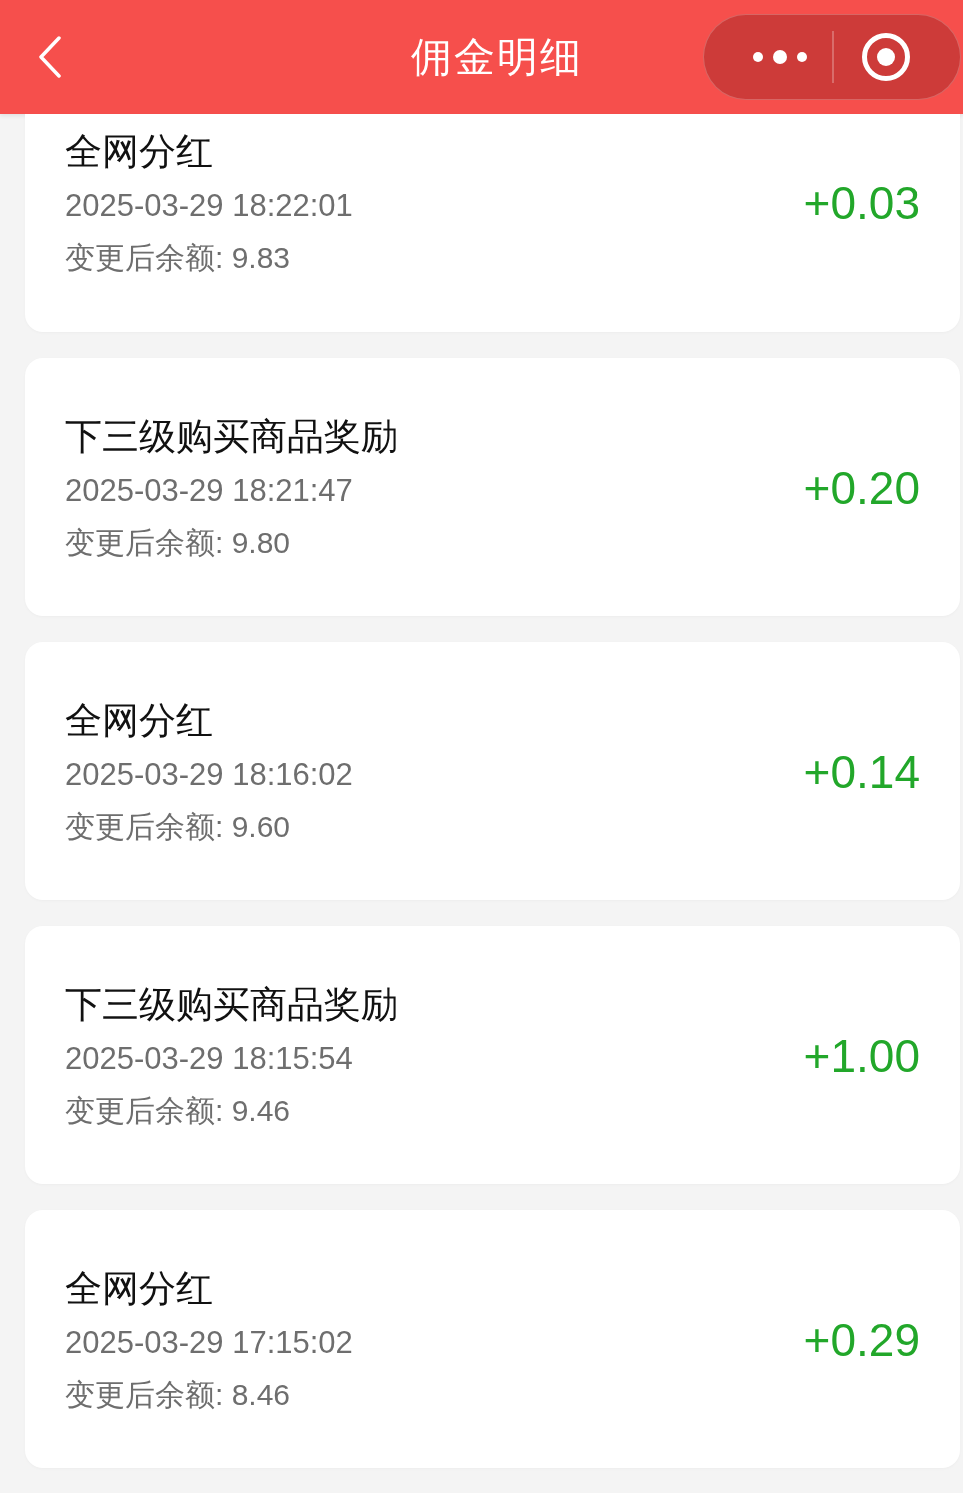 The width and height of the screenshot is (963, 1493). I want to click on target-icon, so click(886, 57).